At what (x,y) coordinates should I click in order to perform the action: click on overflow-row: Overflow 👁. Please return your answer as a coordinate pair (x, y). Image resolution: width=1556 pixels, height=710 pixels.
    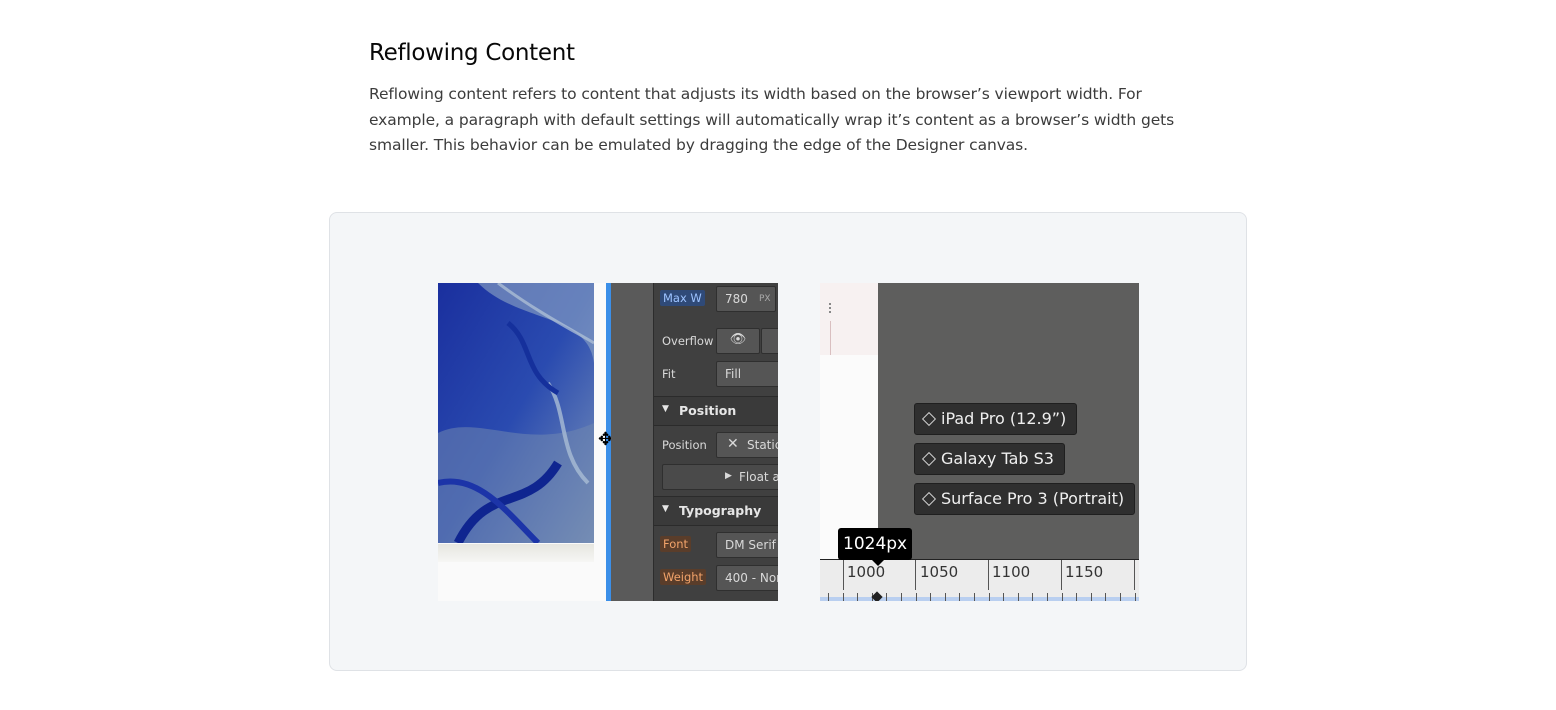
    Looking at the image, I should click on (716, 341).